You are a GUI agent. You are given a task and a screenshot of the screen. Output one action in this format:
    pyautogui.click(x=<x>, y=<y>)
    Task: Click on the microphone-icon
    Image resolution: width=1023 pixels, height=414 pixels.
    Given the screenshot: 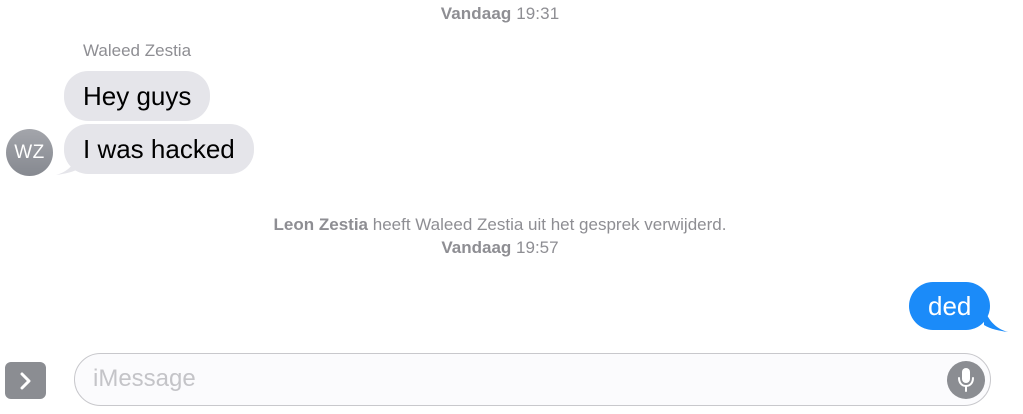 What is the action you would take?
    pyautogui.click(x=966, y=380)
    